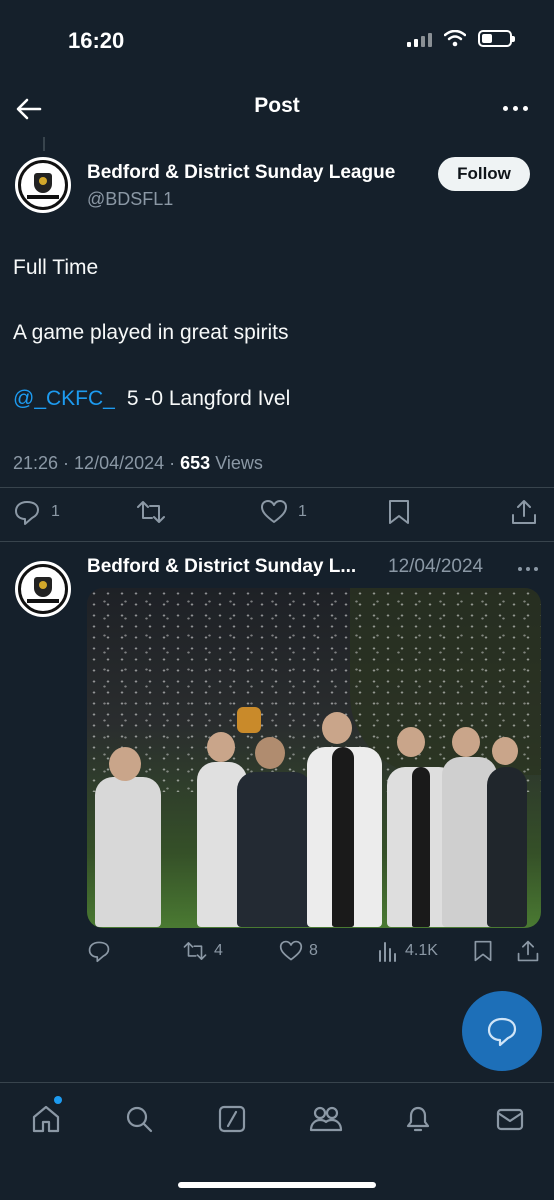 The height and width of the screenshot is (1200, 554). What do you see at coordinates (43, 185) in the screenshot?
I see `avatar` at bounding box center [43, 185].